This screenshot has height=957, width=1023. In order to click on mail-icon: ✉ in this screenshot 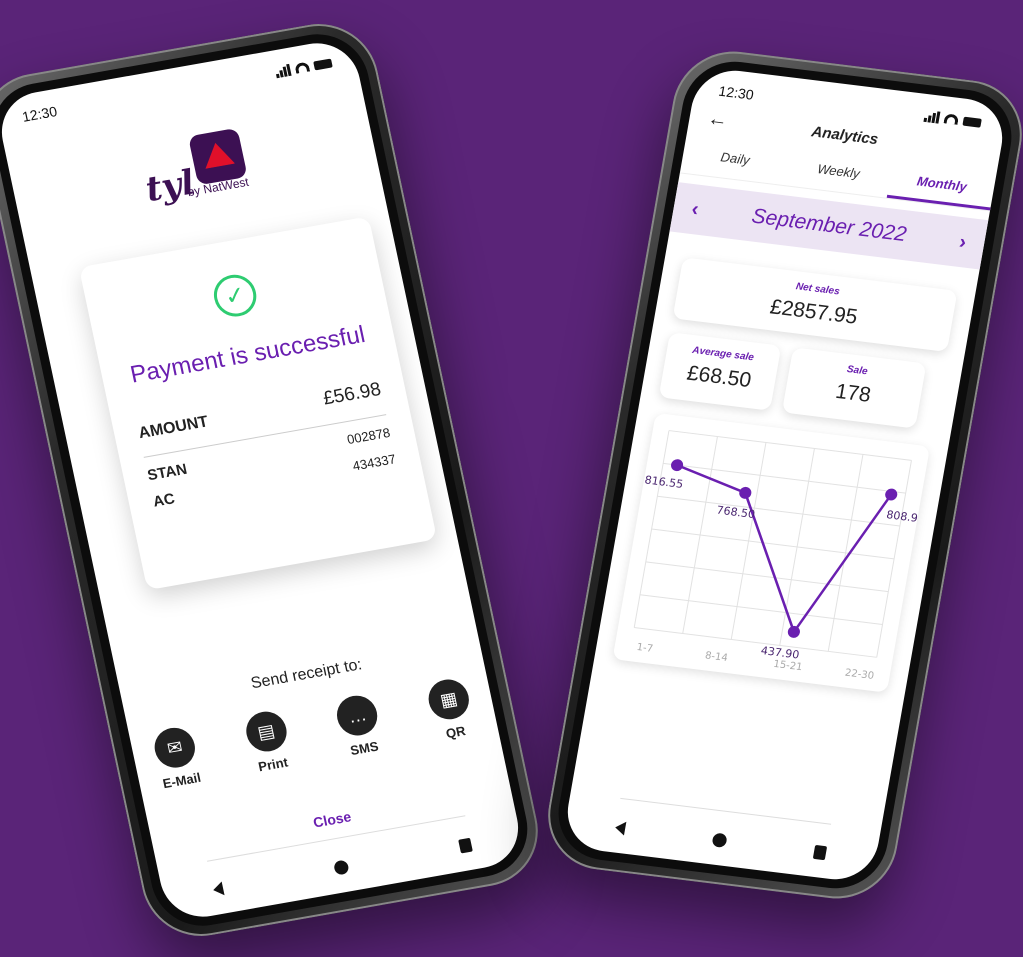, I will do `click(174, 747)`.